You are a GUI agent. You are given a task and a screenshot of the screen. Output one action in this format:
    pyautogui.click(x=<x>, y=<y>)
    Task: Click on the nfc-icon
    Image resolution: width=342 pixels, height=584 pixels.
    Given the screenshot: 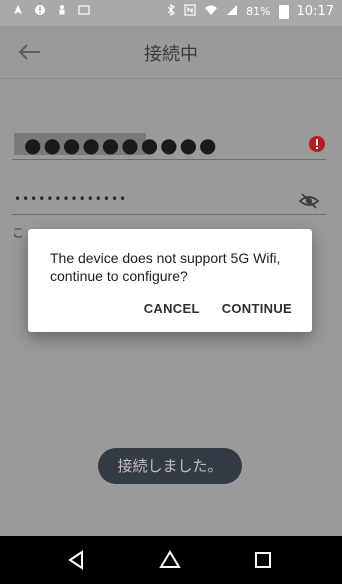 What is the action you would take?
    pyautogui.click(x=190, y=11)
    